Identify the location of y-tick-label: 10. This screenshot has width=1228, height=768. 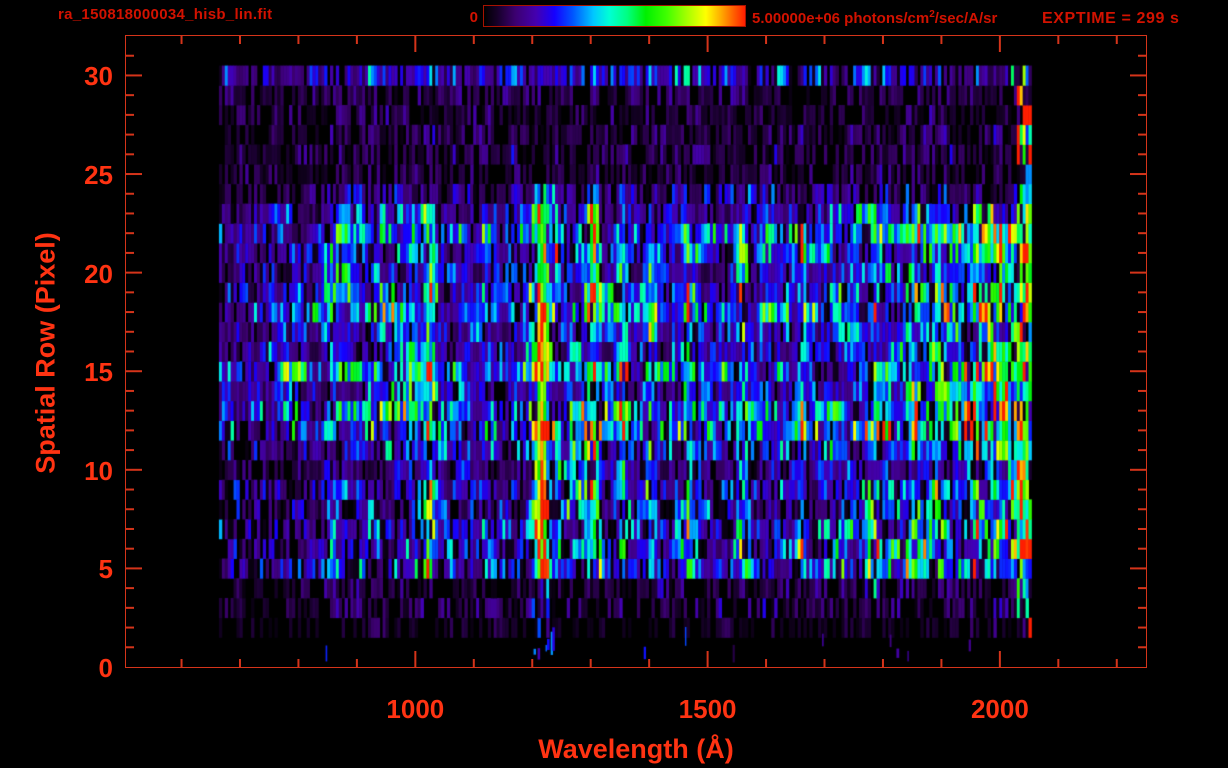
(98, 470).